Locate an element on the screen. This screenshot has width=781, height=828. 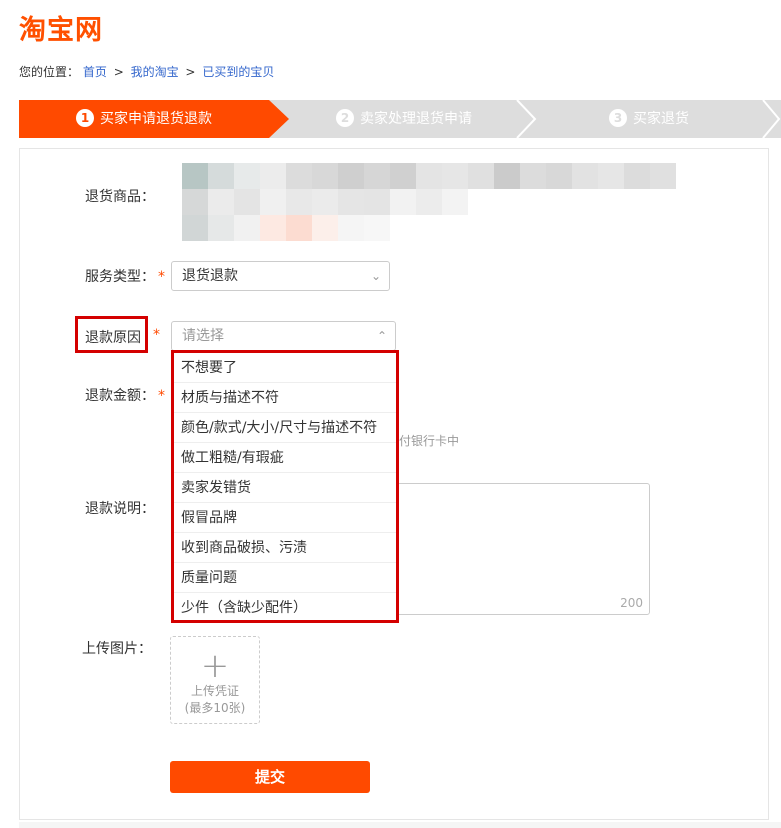
reason-required-mark: * is located at coordinates (155, 335).